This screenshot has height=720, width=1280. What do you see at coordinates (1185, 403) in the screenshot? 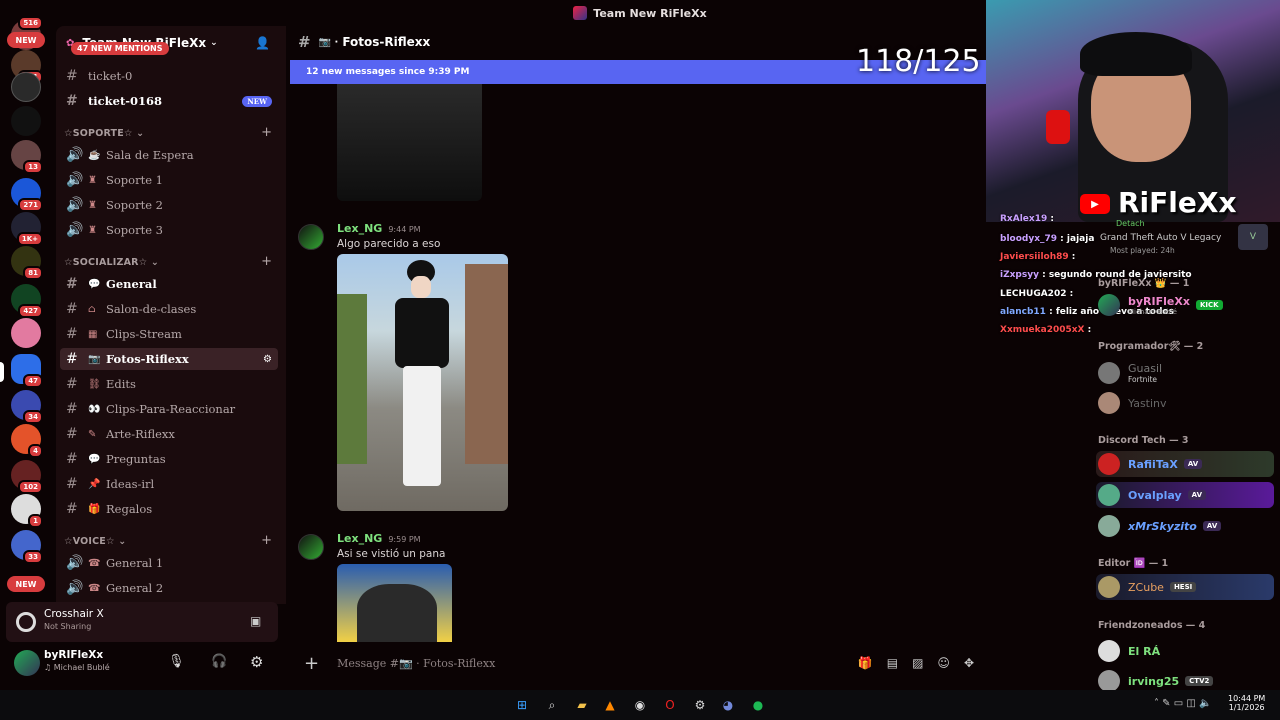
I see `member-row: Yastinv` at bounding box center [1185, 403].